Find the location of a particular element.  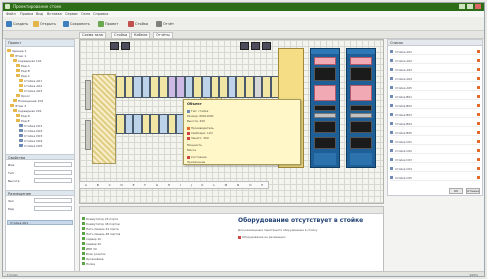

cancel-button: Отмена is located at coordinates (473, 191).